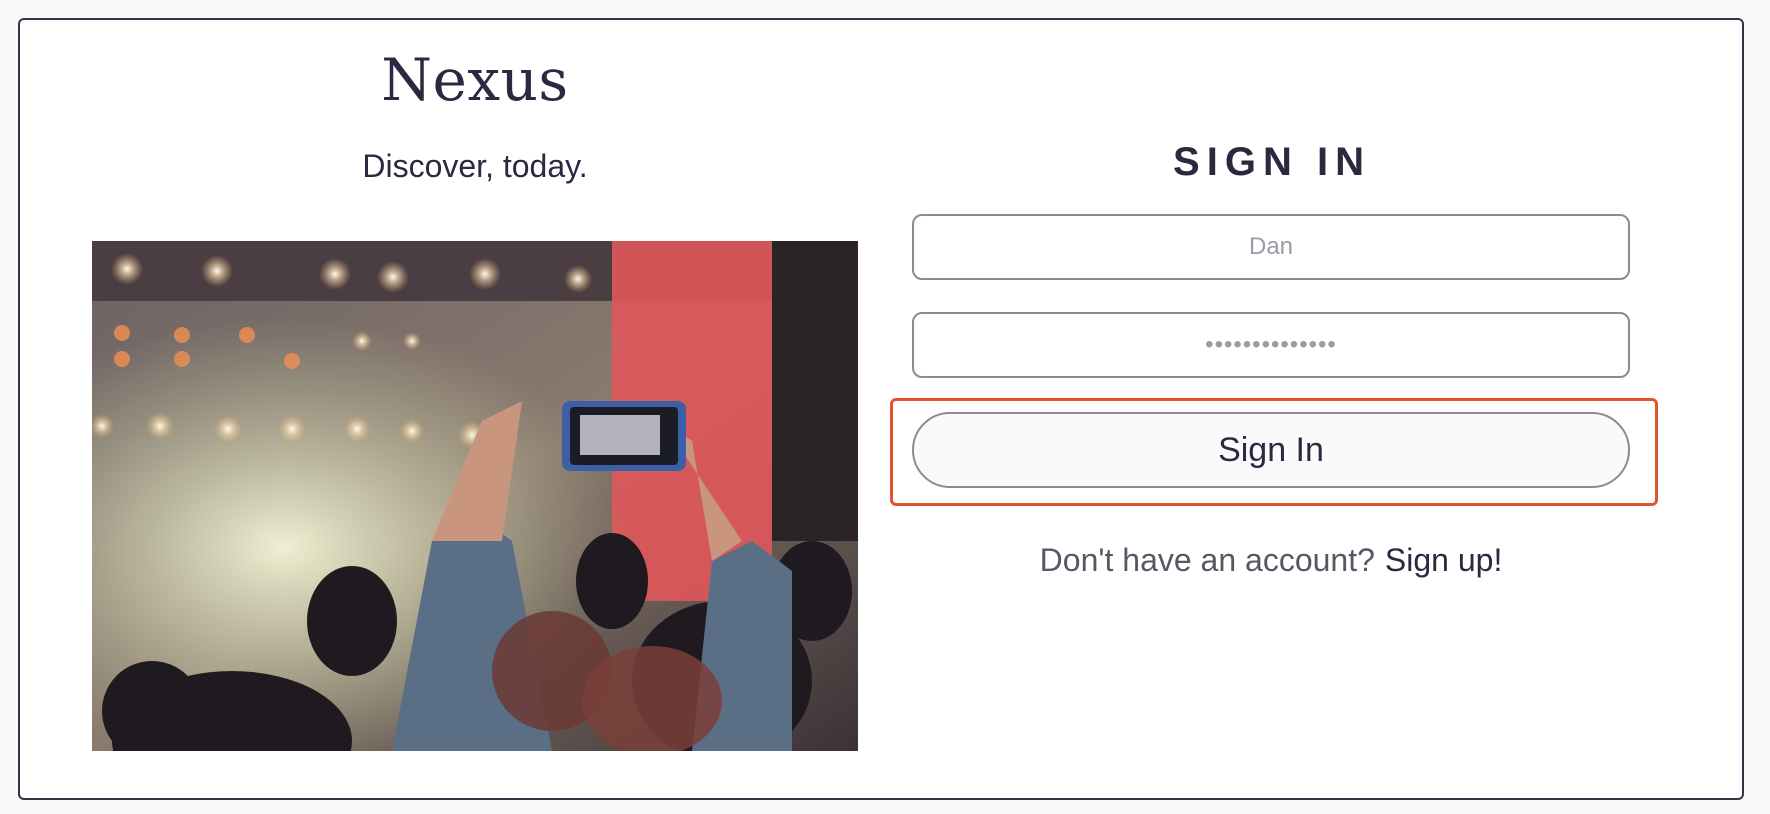  What do you see at coordinates (475, 166) in the screenshot?
I see `tagline: Discover, today.` at bounding box center [475, 166].